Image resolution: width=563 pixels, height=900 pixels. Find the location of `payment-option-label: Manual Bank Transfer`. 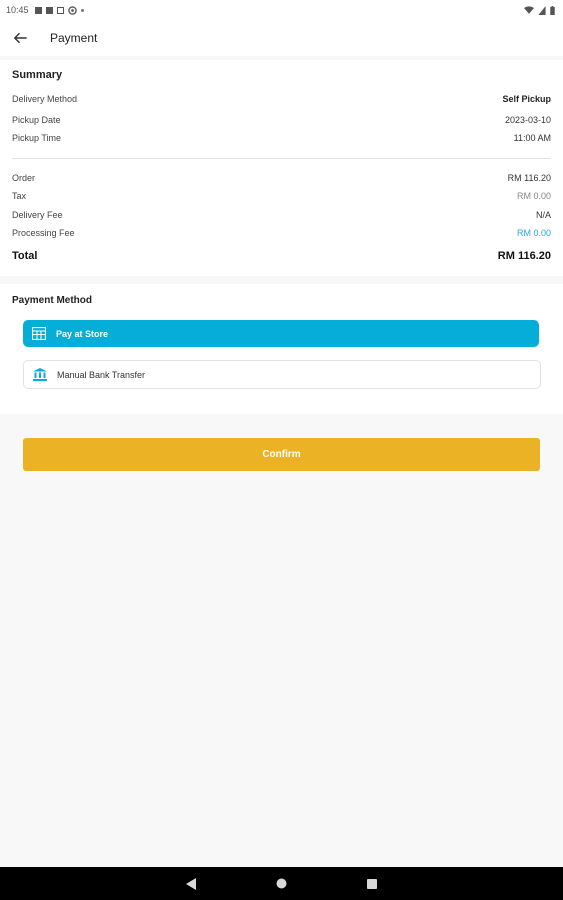

payment-option-label: Manual Bank Transfer is located at coordinates (101, 374).